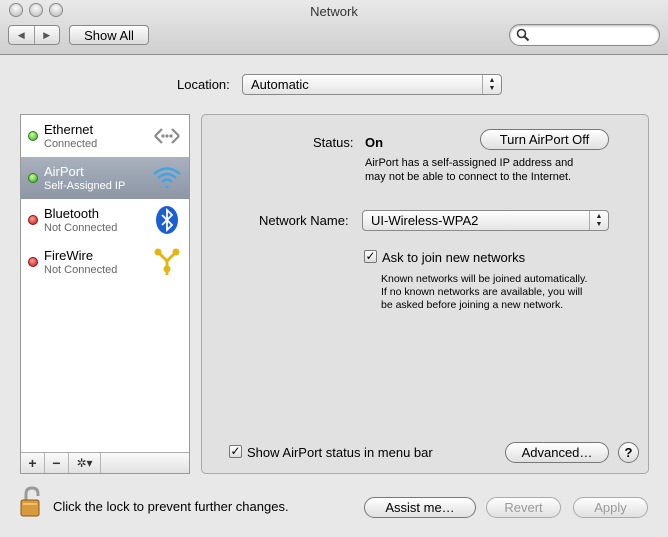 The height and width of the screenshot is (537, 668). Describe the element at coordinates (592, 35) in the screenshot. I see `search-input` at that location.